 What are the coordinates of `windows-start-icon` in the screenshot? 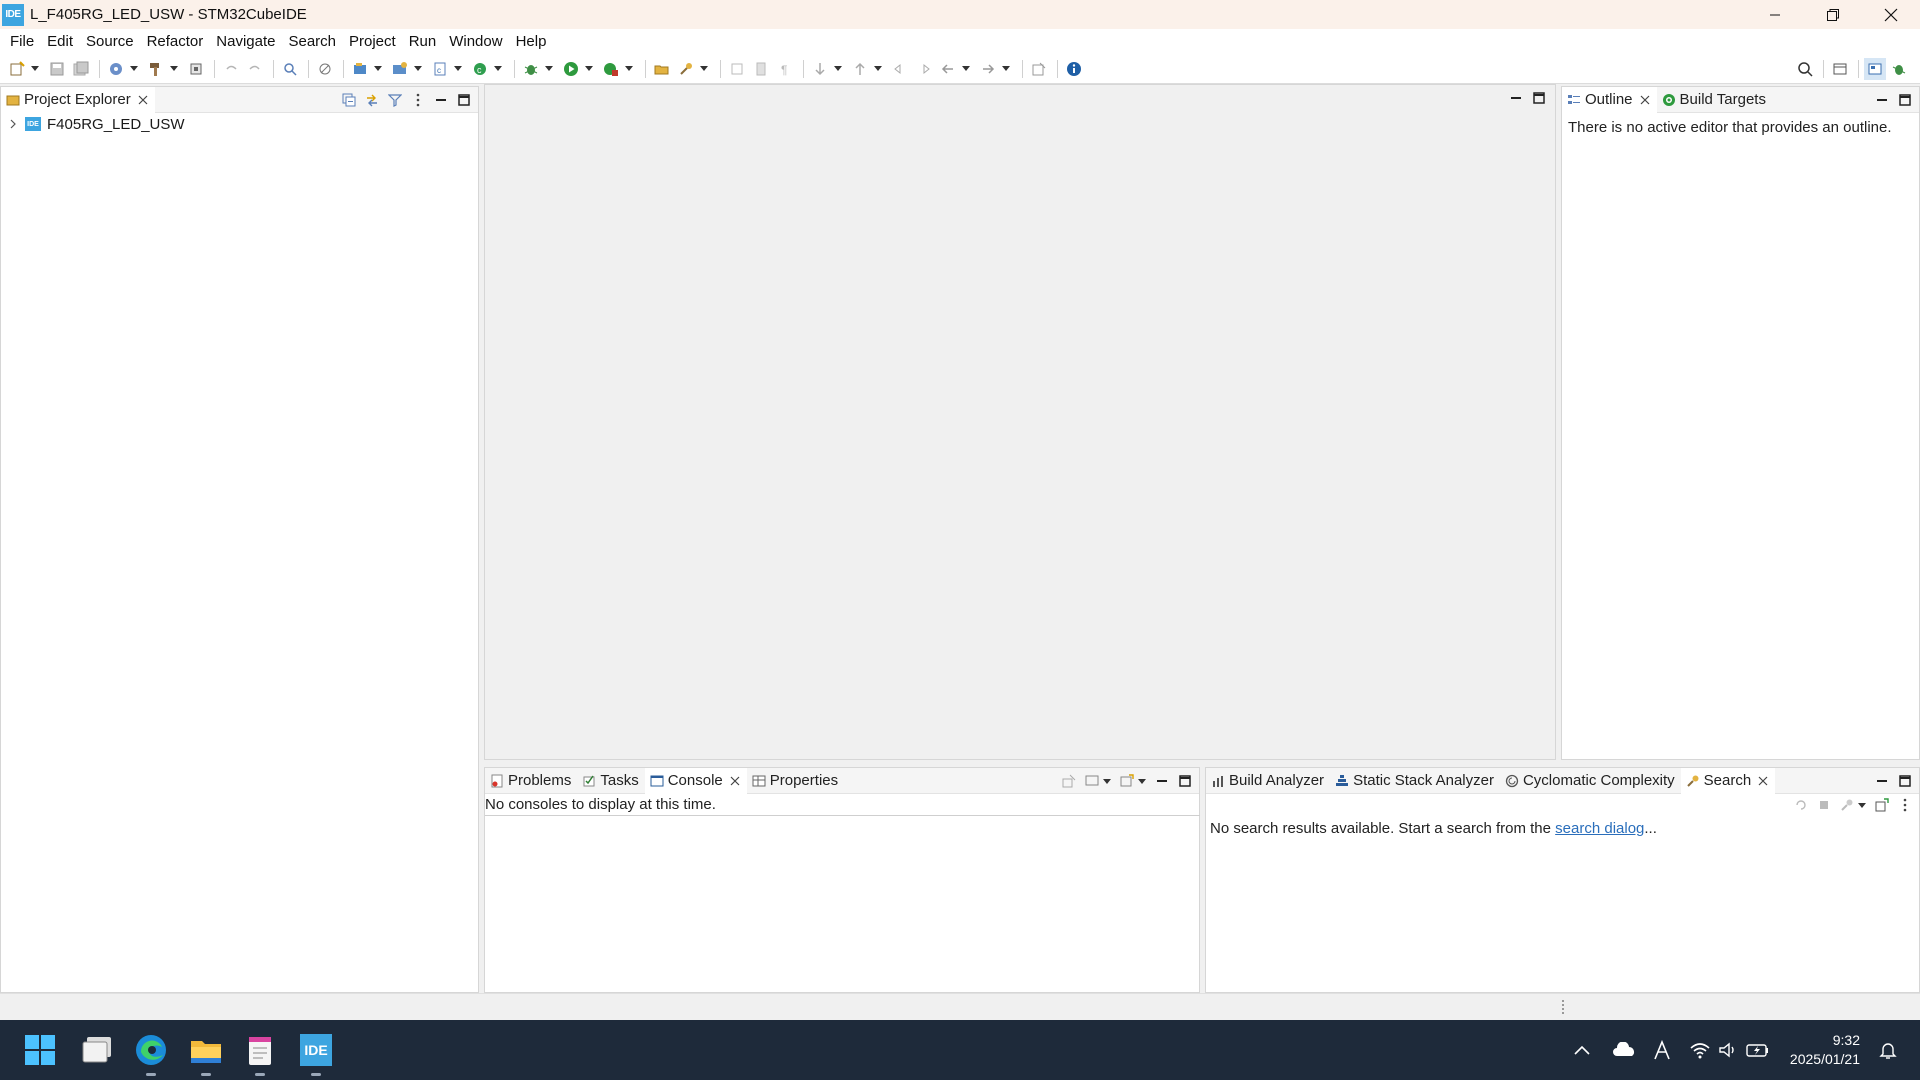 It's located at (40, 1050).